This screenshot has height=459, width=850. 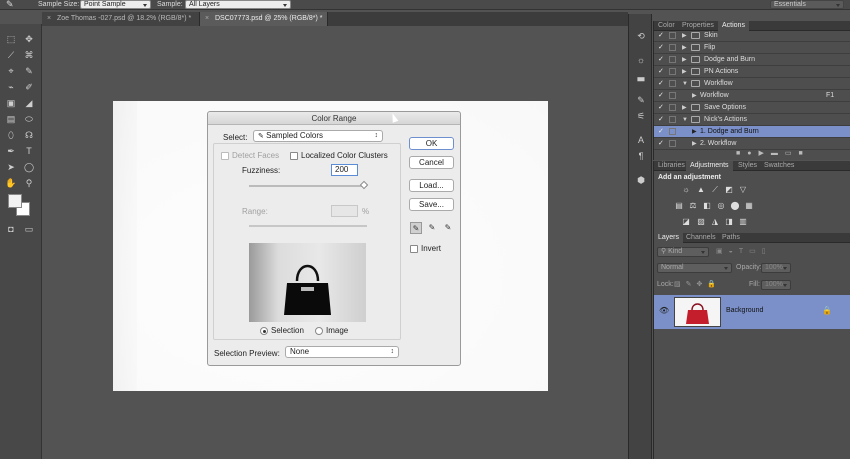 What do you see at coordinates (29, 119) in the screenshot?
I see `gradient-tool-icon: ⬭` at bounding box center [29, 119].